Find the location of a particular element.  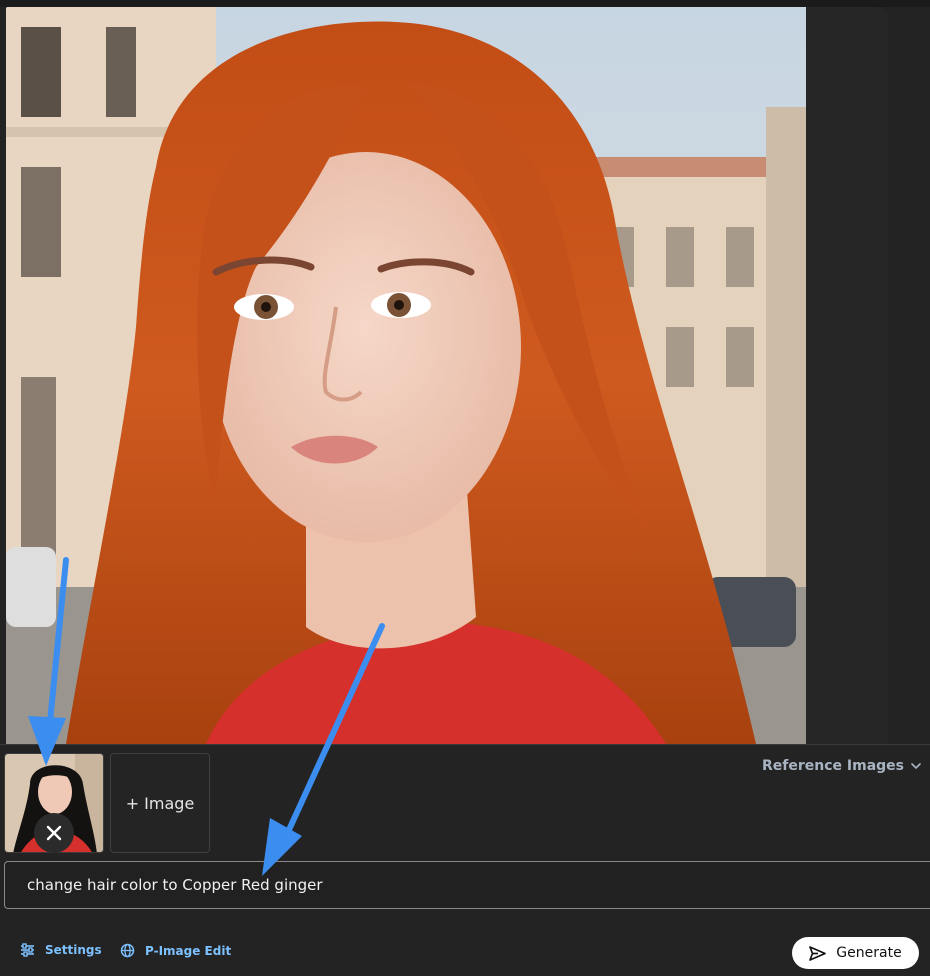

prompt-field-wrapper is located at coordinates (467, 885).